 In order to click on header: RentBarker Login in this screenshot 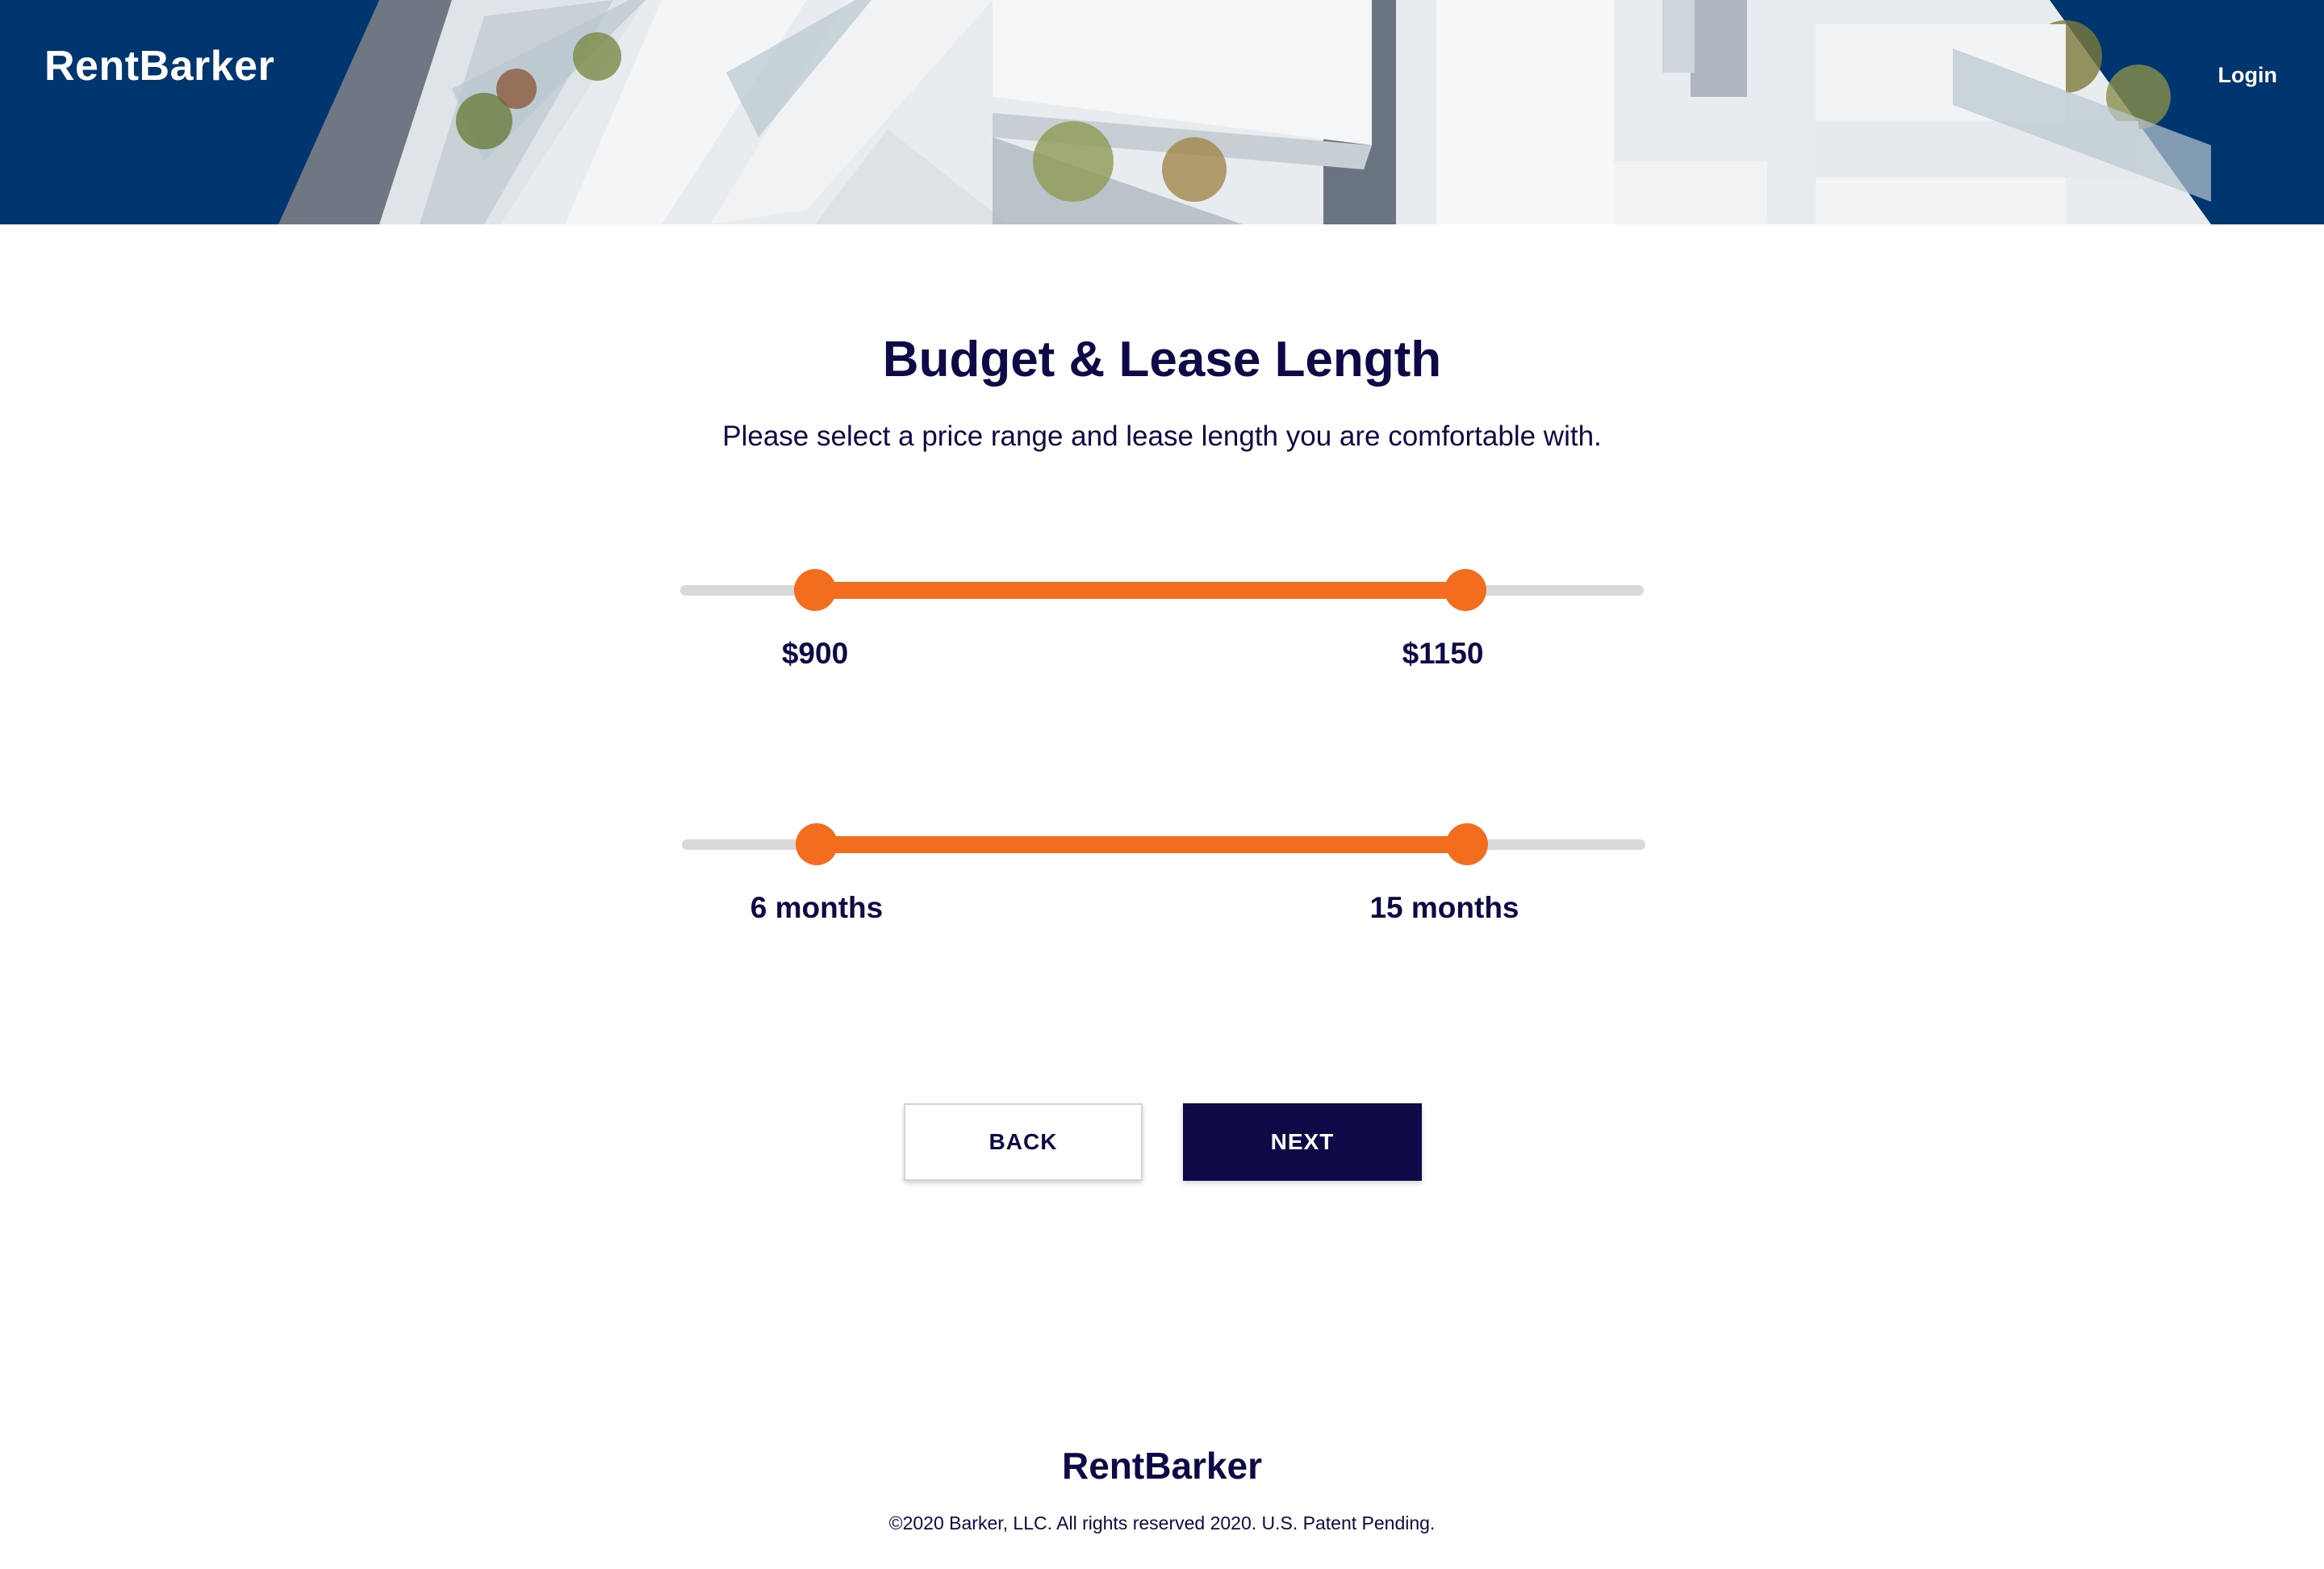, I will do `click(1162, 112)`.